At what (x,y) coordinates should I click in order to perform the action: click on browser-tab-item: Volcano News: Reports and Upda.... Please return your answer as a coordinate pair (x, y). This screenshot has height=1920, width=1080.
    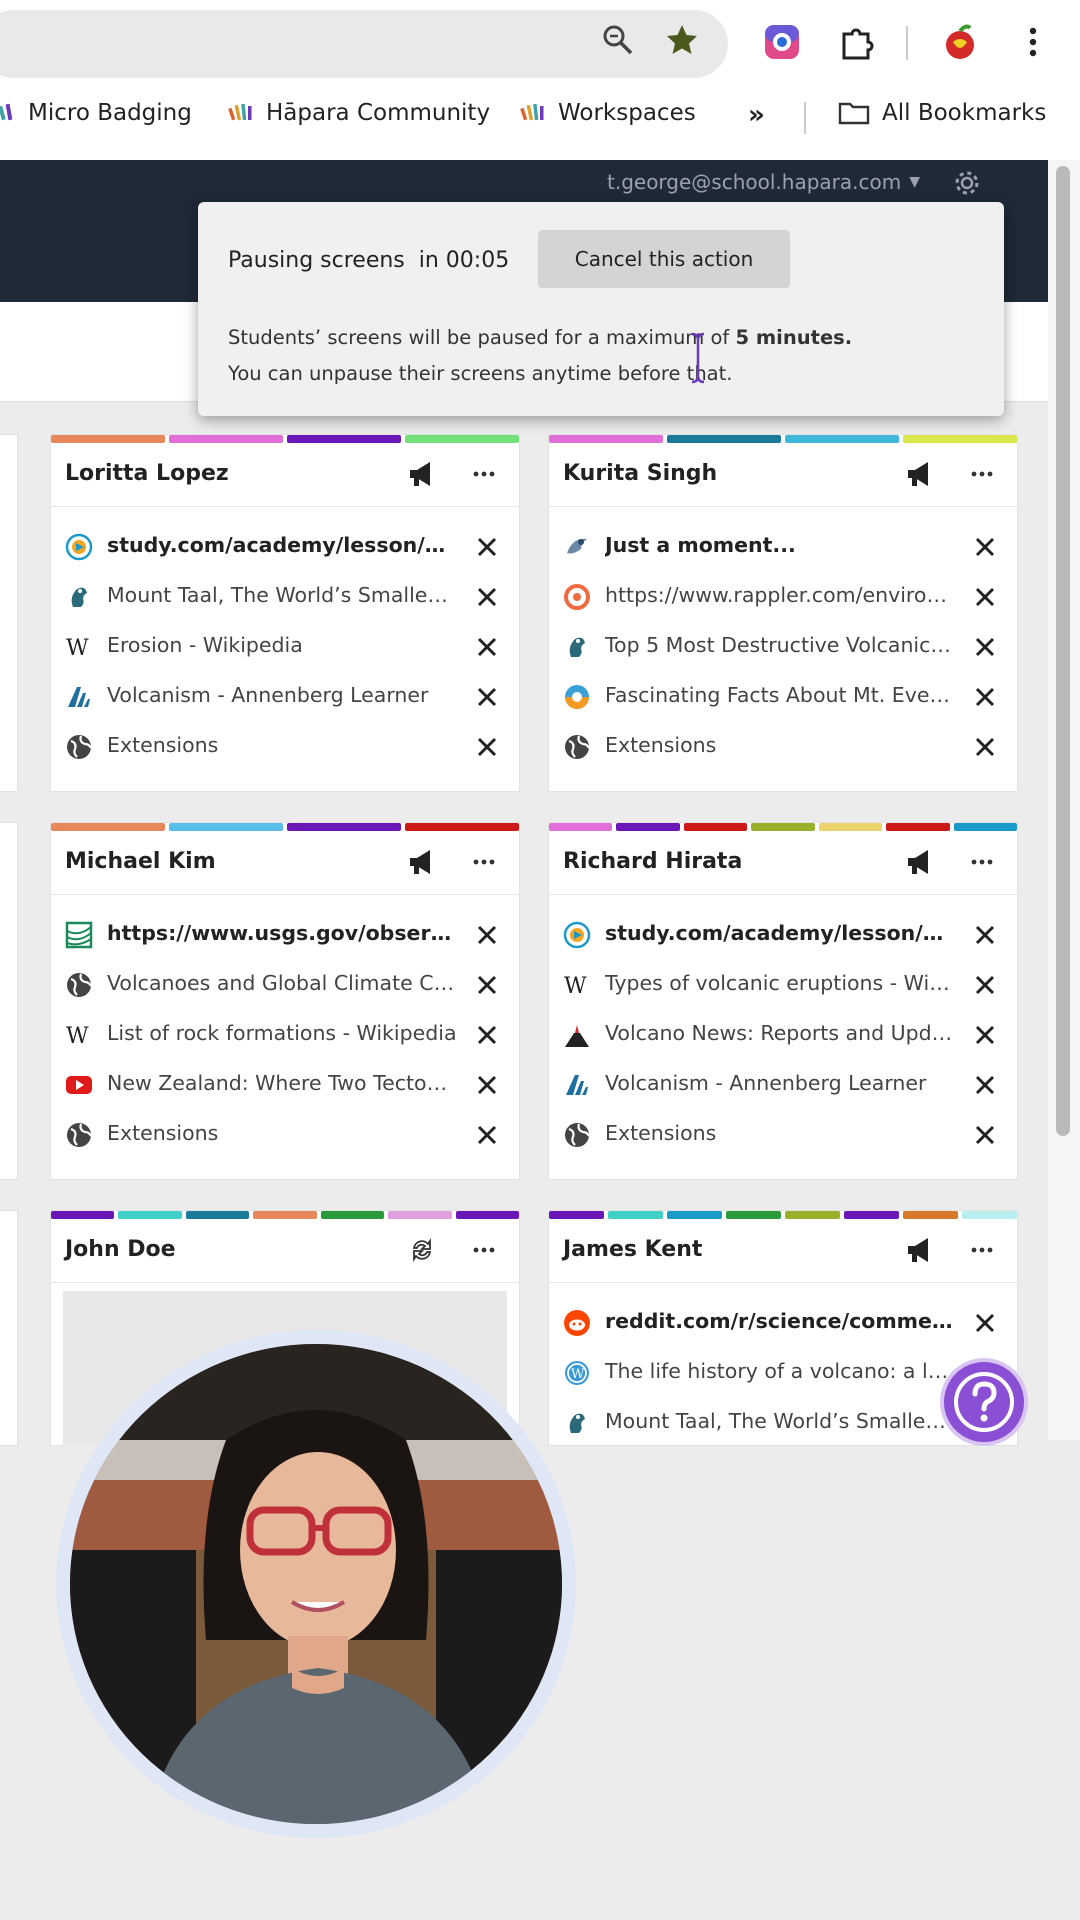
    Looking at the image, I should click on (783, 1034).